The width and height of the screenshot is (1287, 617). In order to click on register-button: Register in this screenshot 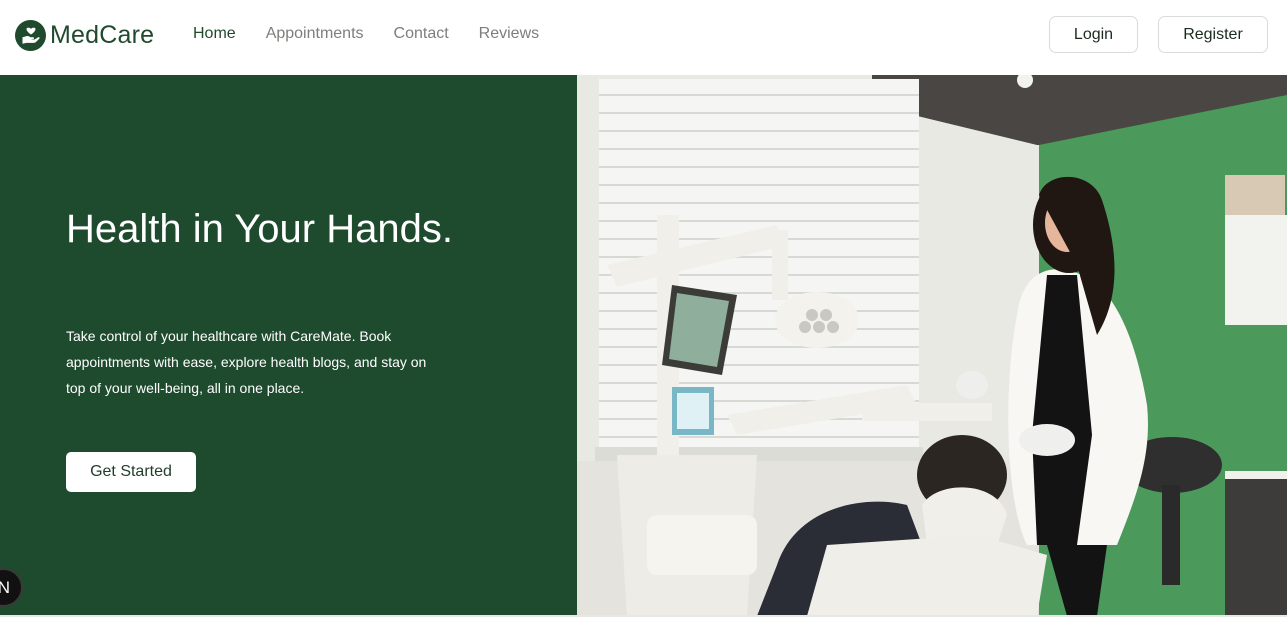, I will do `click(1213, 34)`.